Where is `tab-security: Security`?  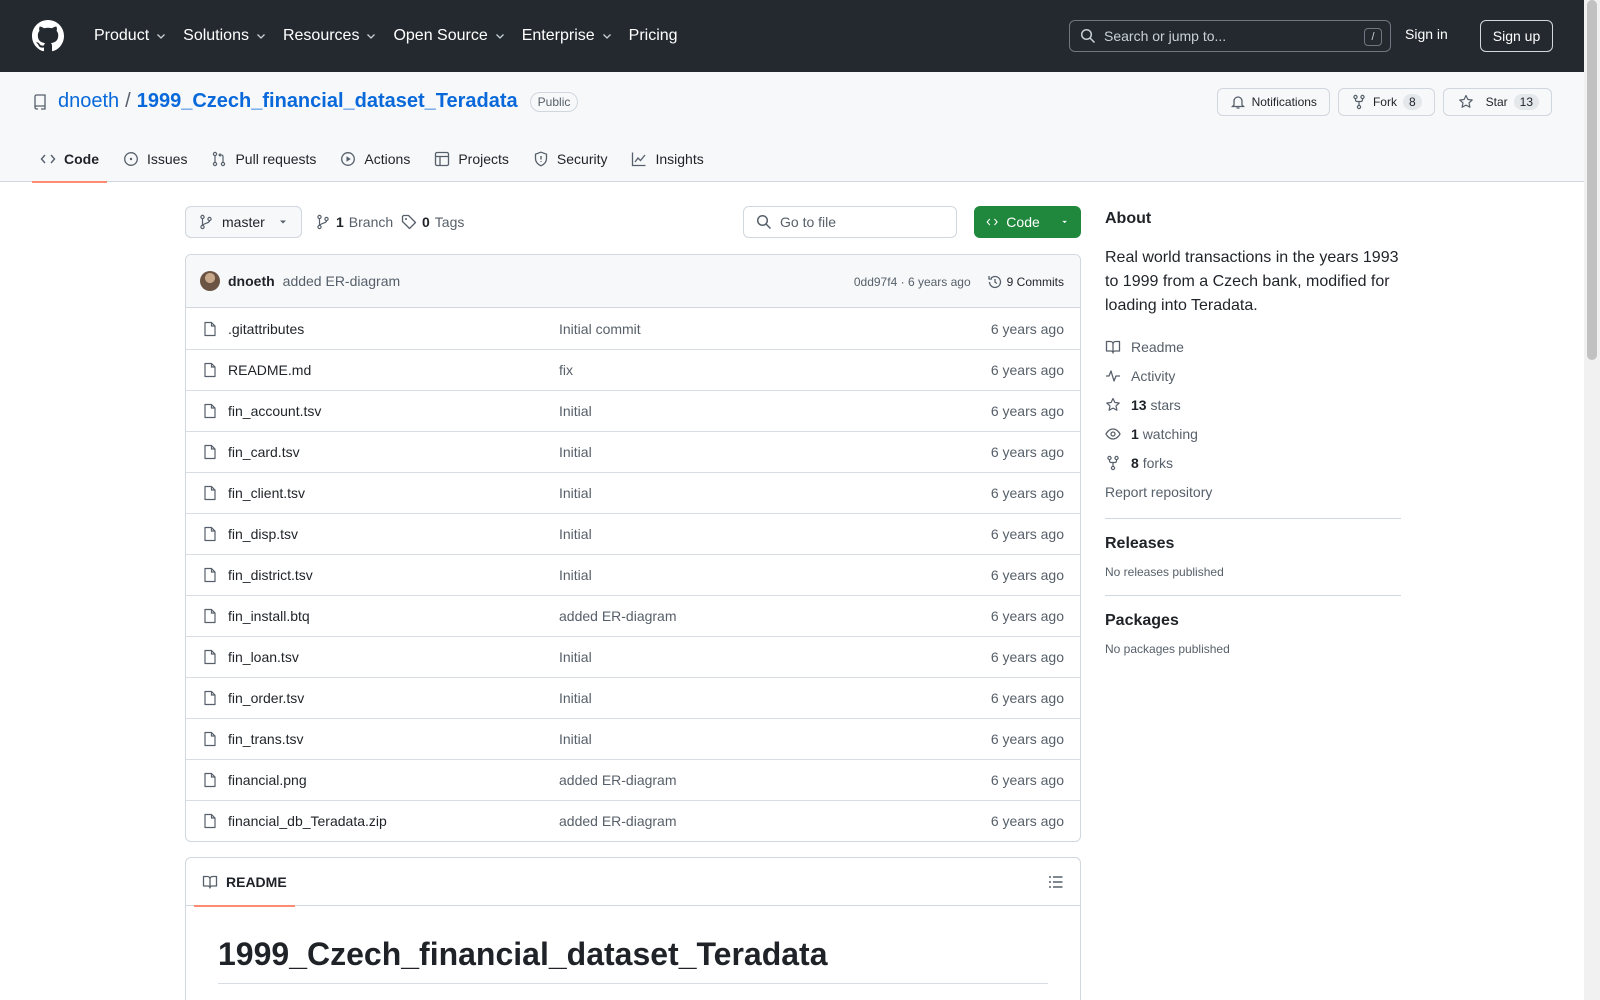 tab-security: Security is located at coordinates (570, 159).